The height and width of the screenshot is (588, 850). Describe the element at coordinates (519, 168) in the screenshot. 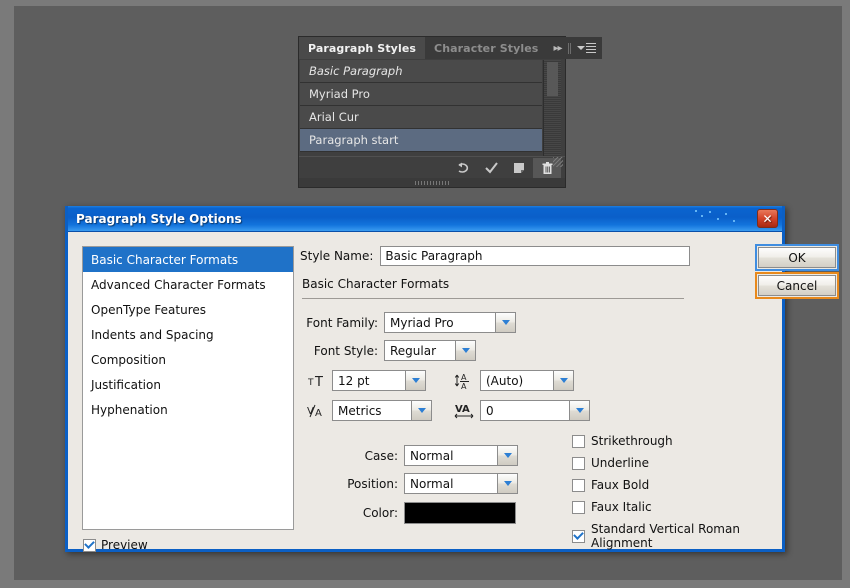

I see `new-style-icon` at that location.